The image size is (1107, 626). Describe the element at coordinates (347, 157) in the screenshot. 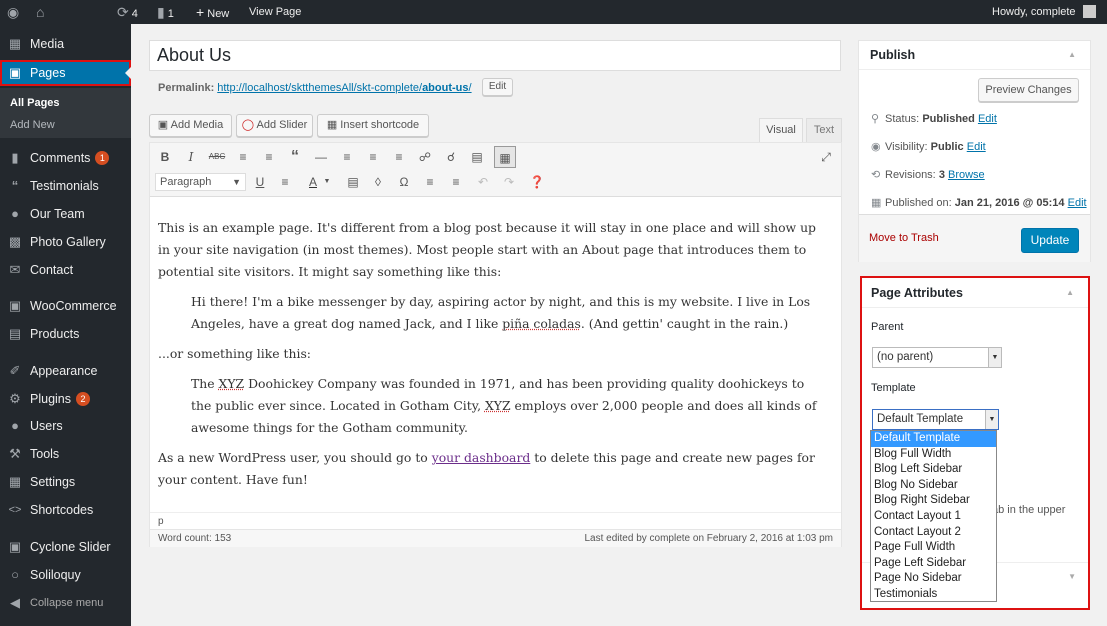

I see `align-left-icon: ≡` at that location.